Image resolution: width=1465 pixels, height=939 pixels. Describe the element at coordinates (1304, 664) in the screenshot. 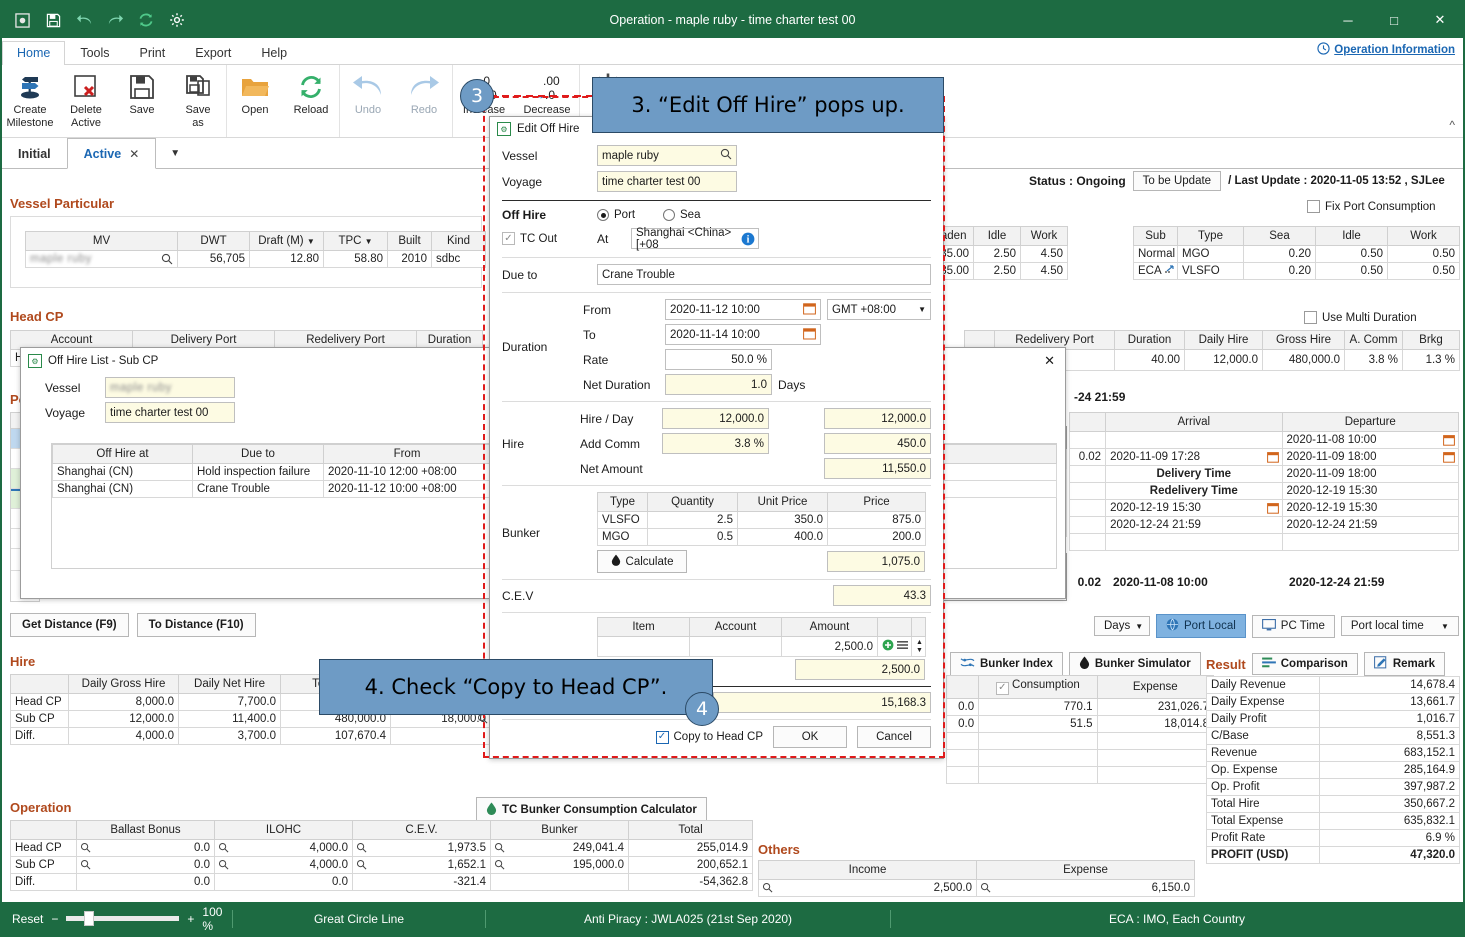

I see `comparison-button: Comparison` at that location.